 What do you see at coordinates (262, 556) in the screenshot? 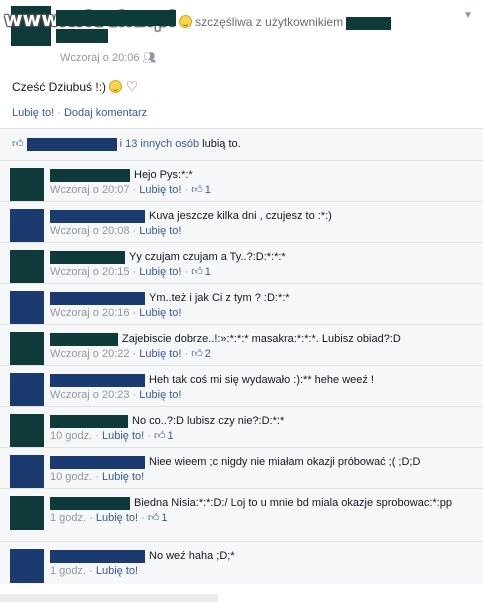
I see `comment-line: No weź haha ;D;*` at bounding box center [262, 556].